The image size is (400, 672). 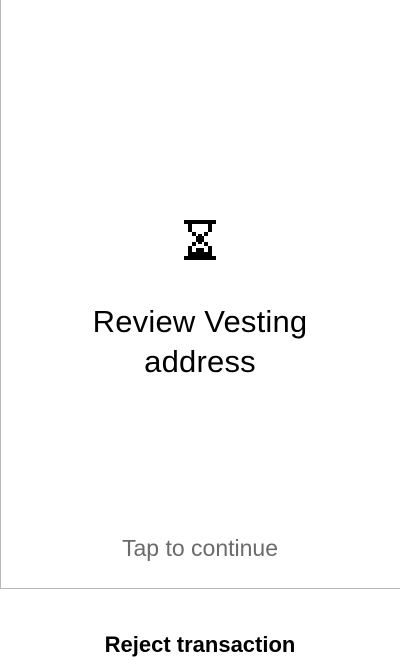 What do you see at coordinates (200, 644) in the screenshot?
I see `reject-transaction-label: Reject transaction` at bounding box center [200, 644].